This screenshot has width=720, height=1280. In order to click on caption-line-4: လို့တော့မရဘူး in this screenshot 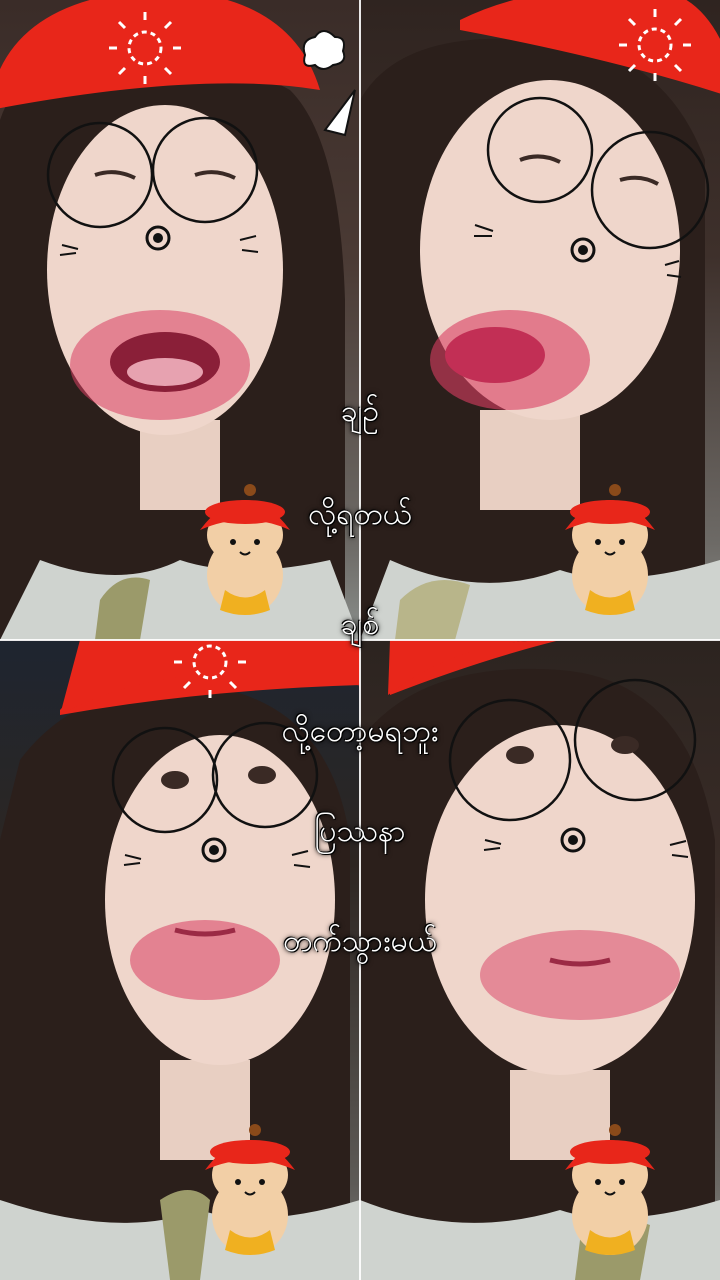, I will do `click(360, 731)`.